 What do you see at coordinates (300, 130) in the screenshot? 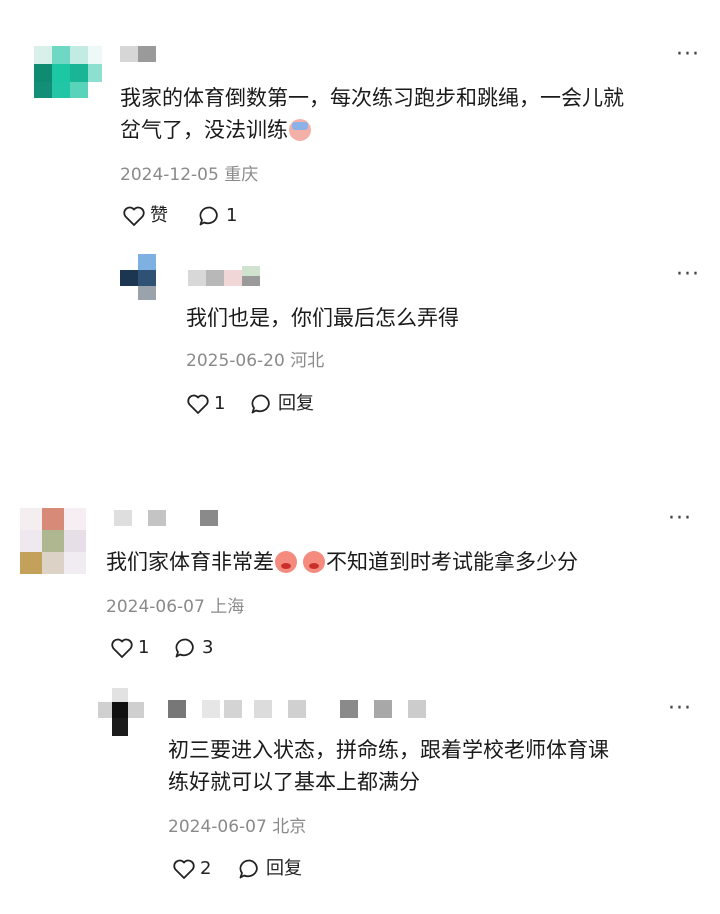
I see `crying-emoji-icon` at bounding box center [300, 130].